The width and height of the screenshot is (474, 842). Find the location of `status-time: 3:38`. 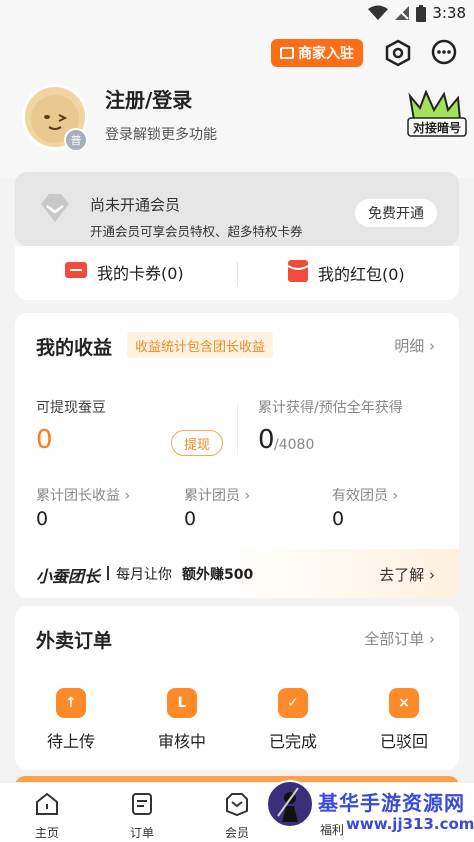

status-time: 3:38 is located at coordinates (449, 13).